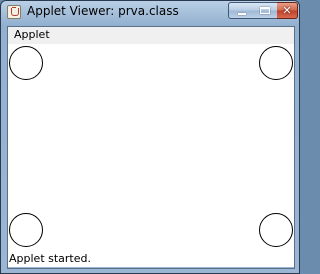  What do you see at coordinates (242, 14) in the screenshot?
I see `minimize-icon` at bounding box center [242, 14].